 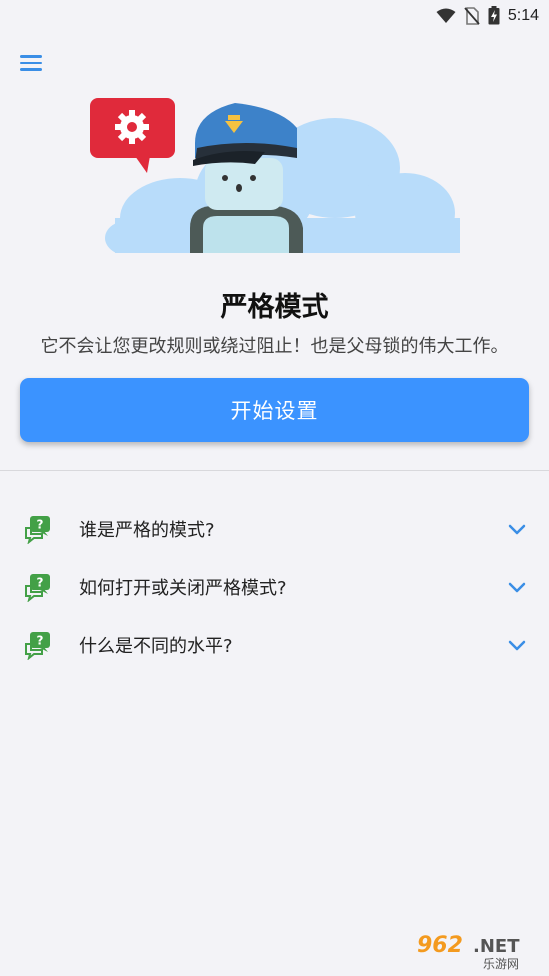 What do you see at coordinates (501, 963) in the screenshot?
I see `svg-text: 乐游网` at bounding box center [501, 963].